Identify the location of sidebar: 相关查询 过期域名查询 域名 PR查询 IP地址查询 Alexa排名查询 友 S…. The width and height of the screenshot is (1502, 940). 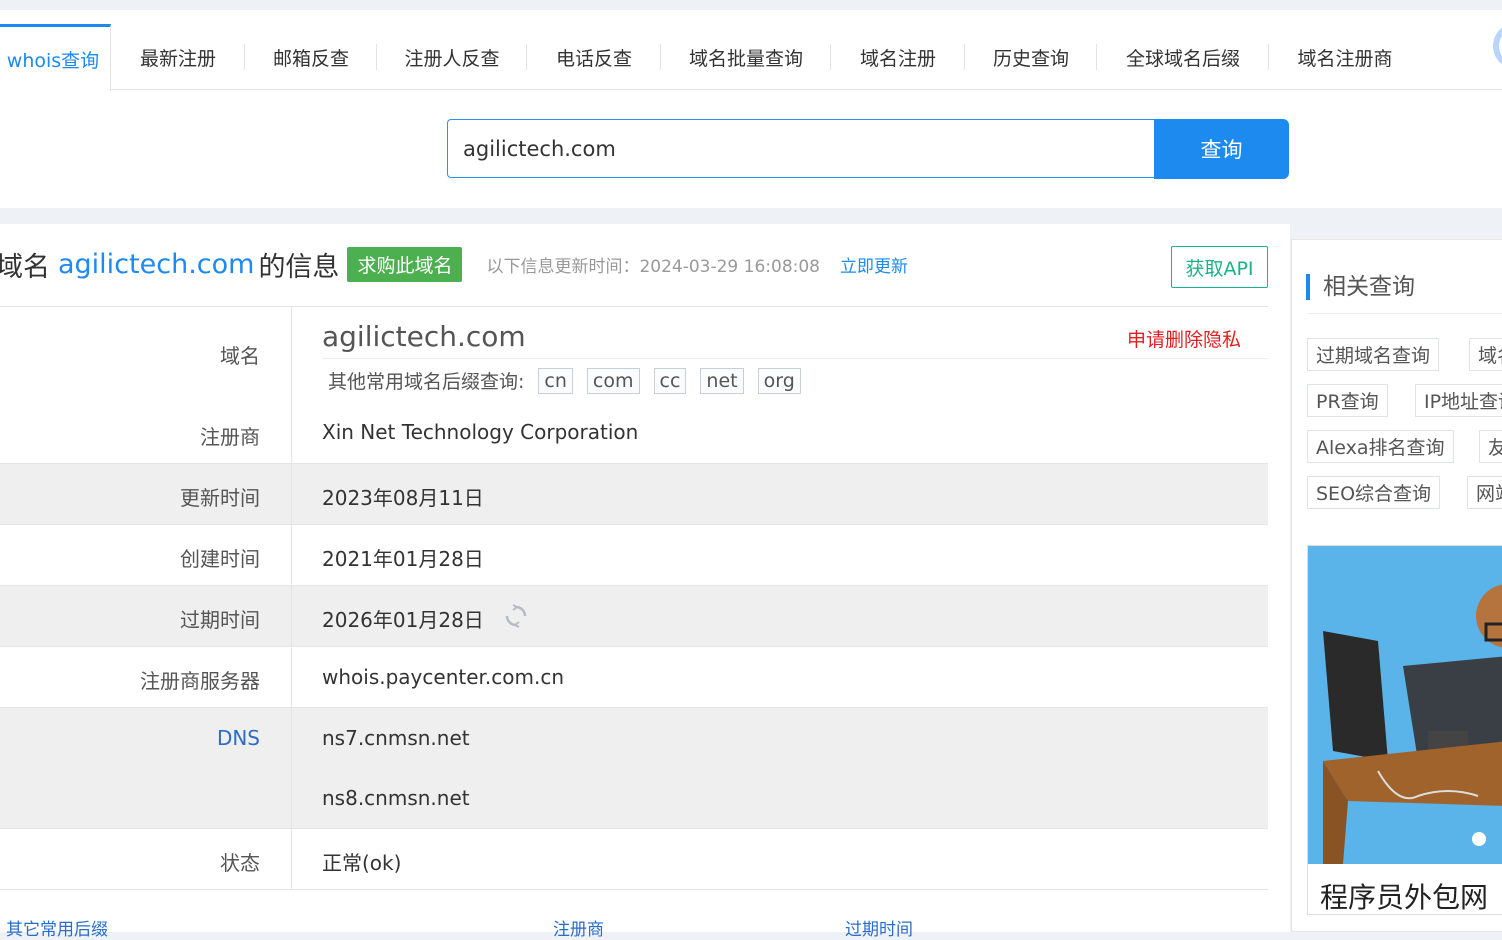
(1396, 585).